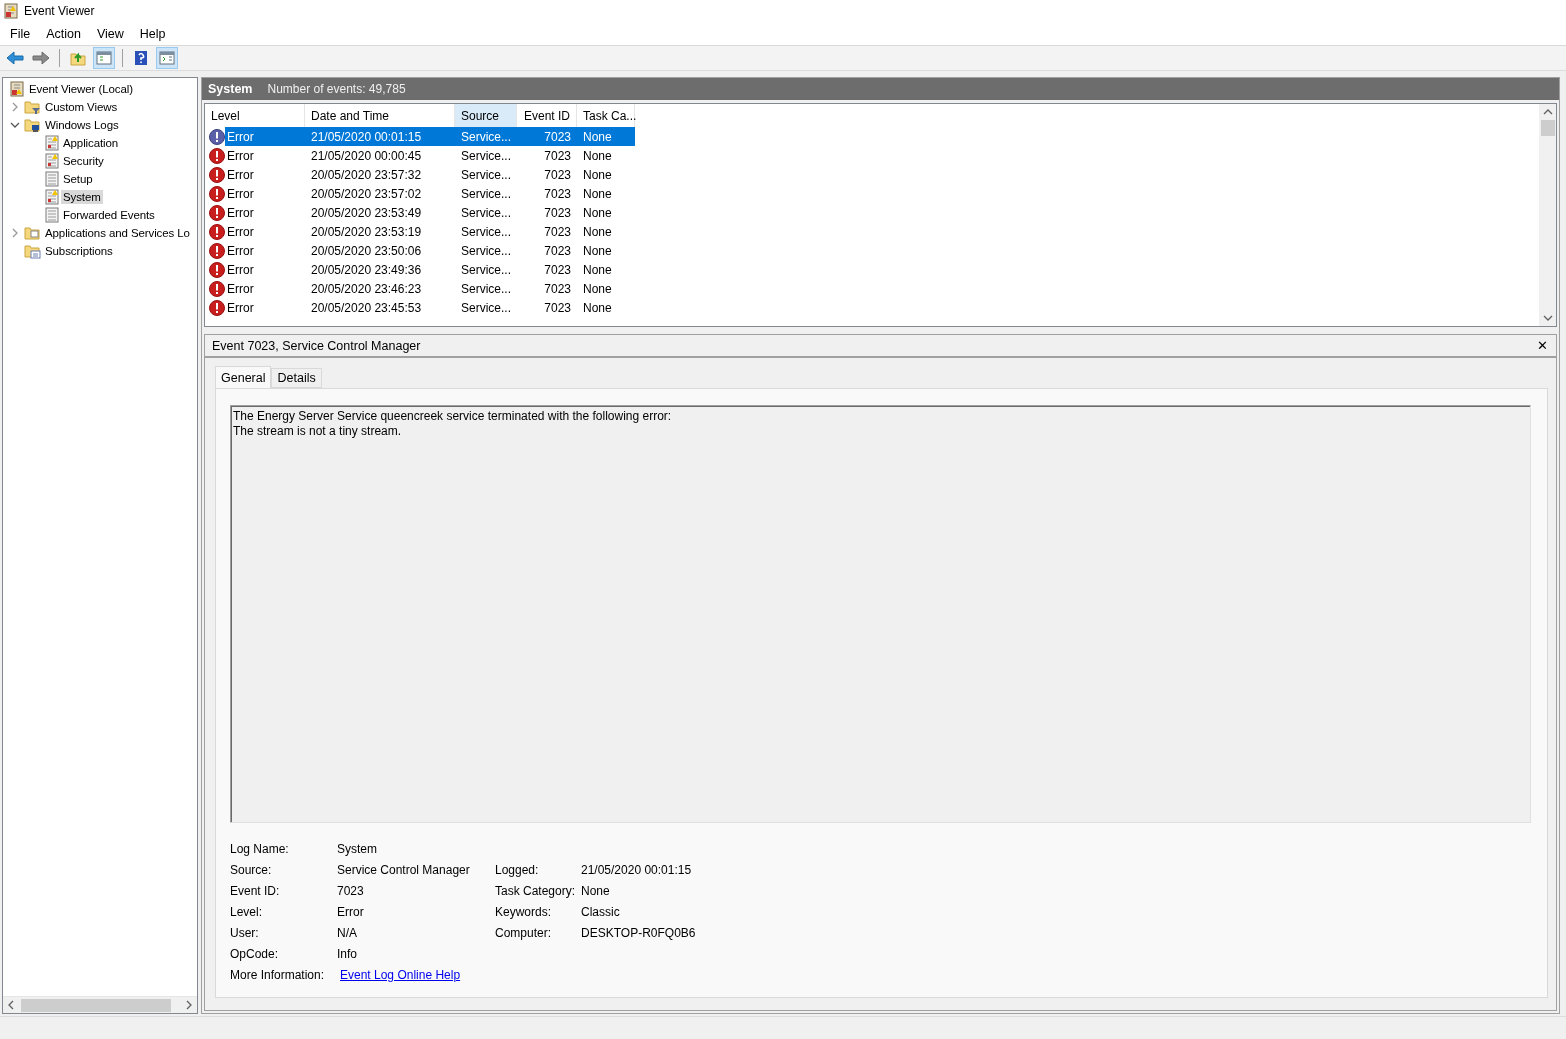 The height and width of the screenshot is (1039, 1566). What do you see at coordinates (366, 194) in the screenshot?
I see `table-cell-text: 20/05/2020 23:57:02` at bounding box center [366, 194].